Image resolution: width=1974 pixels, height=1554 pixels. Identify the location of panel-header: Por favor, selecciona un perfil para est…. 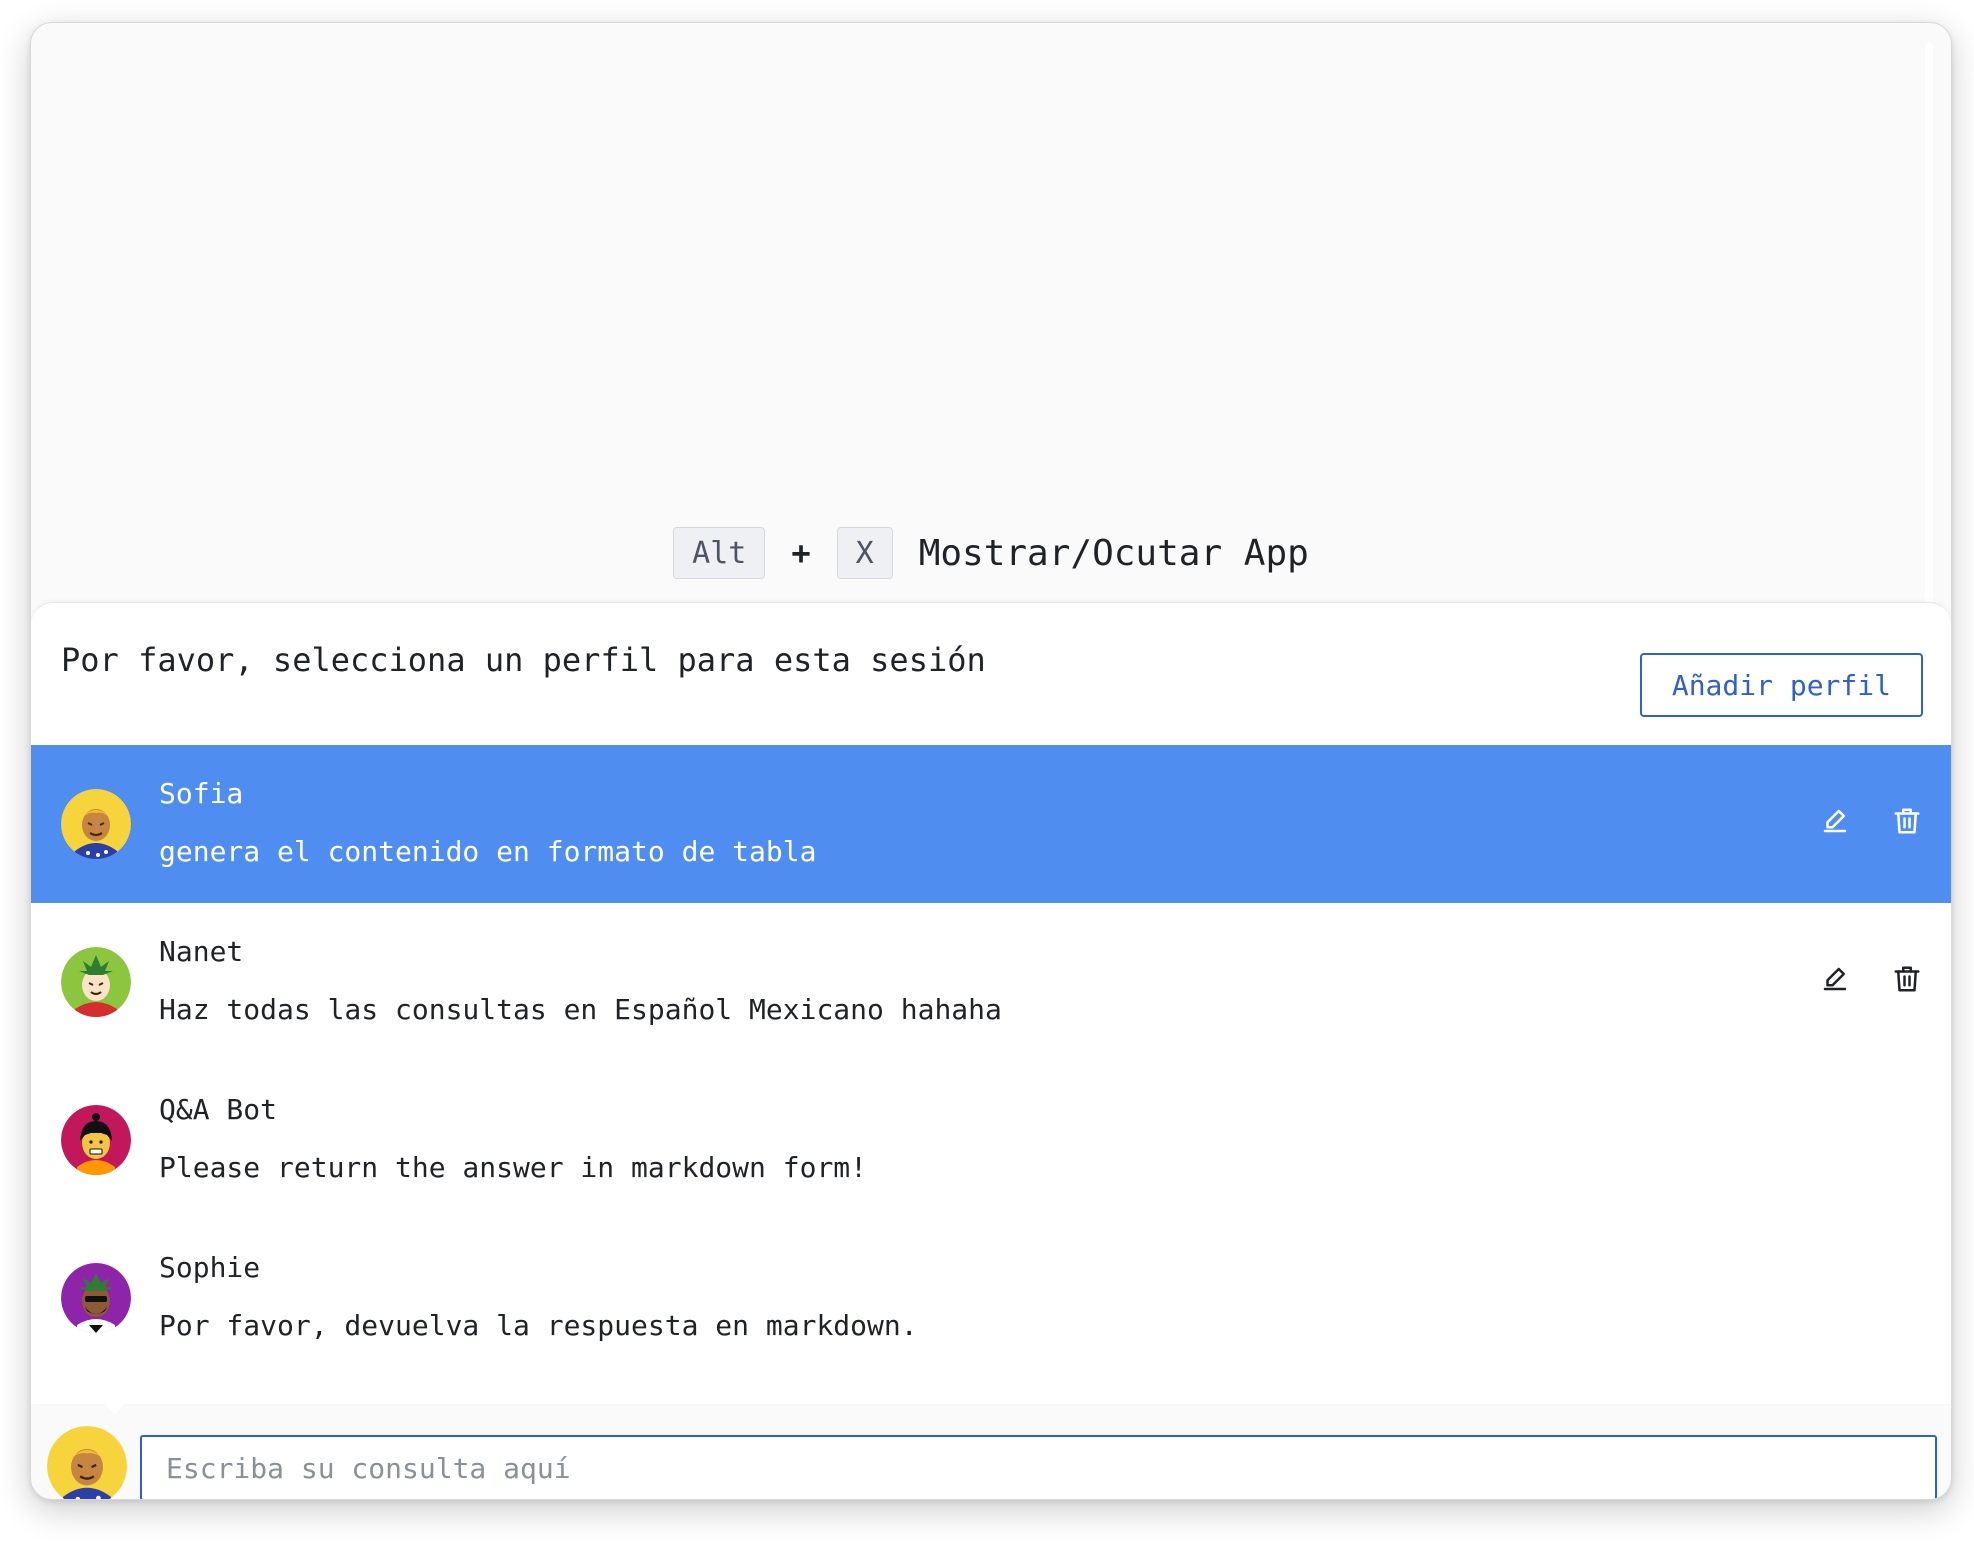
(991, 663).